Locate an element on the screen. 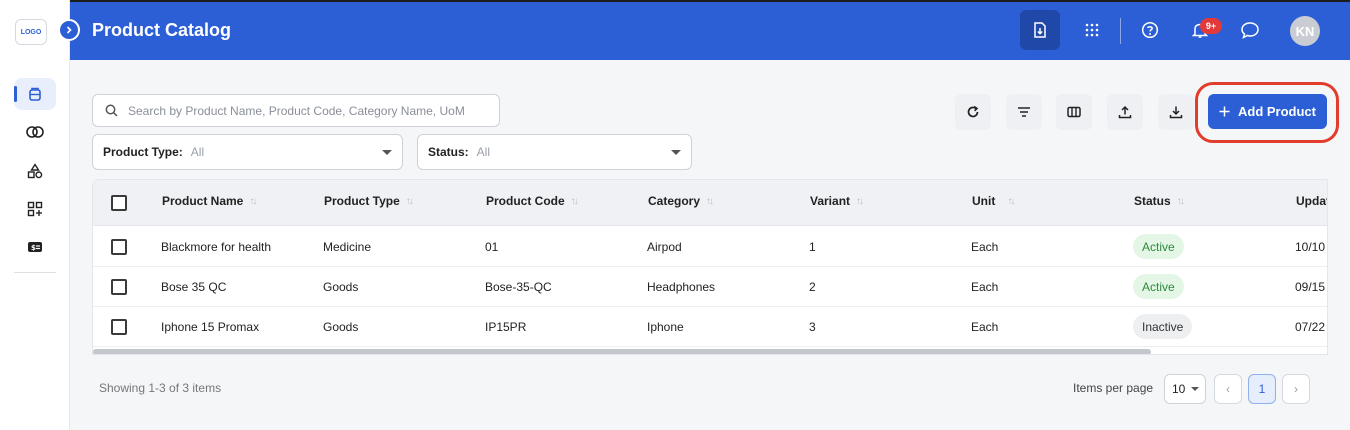  sidebar-item-products is located at coordinates (35, 94).